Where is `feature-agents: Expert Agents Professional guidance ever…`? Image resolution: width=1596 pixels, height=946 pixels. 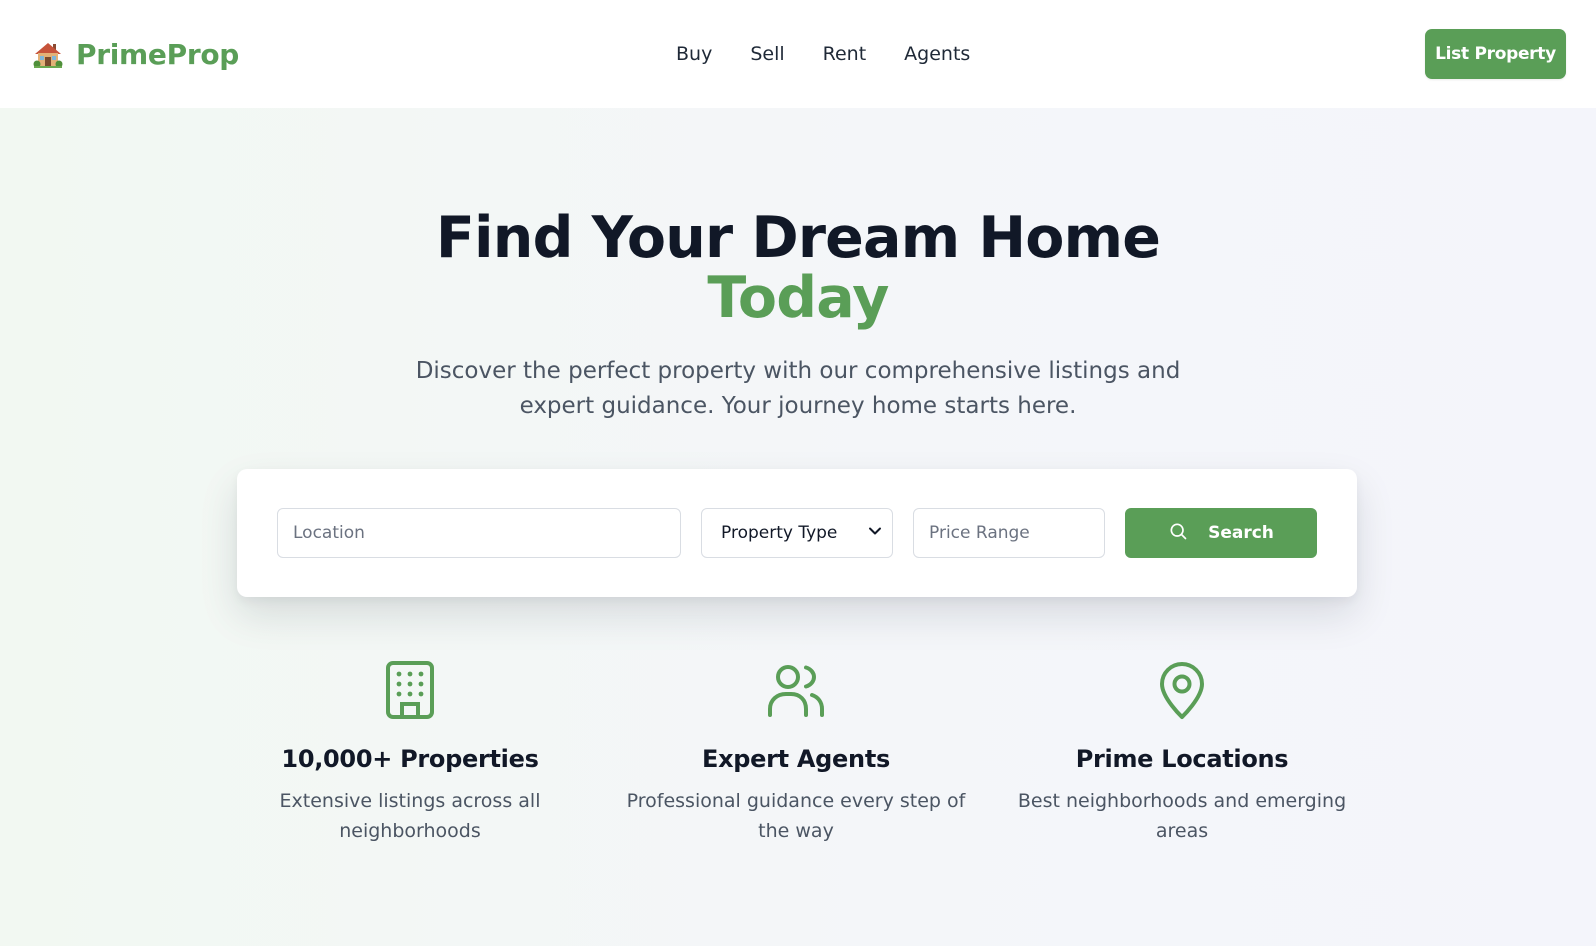 feature-agents: Expert Agents Professional guidance ever… is located at coordinates (796, 753).